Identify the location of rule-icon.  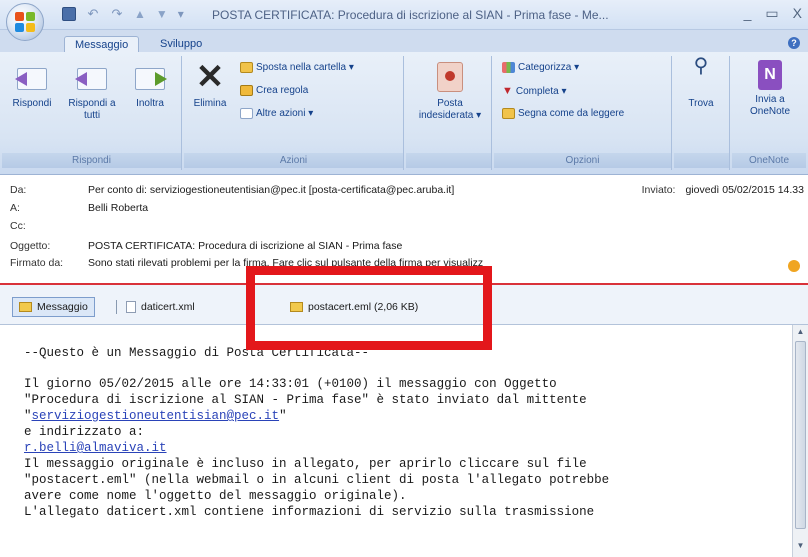
(246, 90).